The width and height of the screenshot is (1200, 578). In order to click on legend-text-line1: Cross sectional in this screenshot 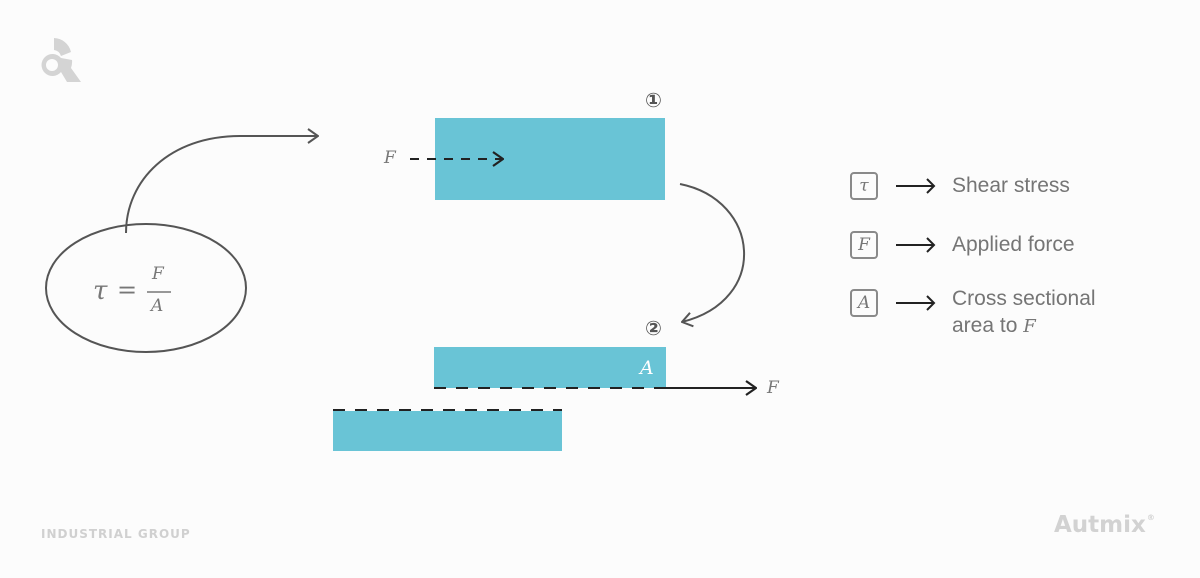, I will do `click(1024, 298)`.